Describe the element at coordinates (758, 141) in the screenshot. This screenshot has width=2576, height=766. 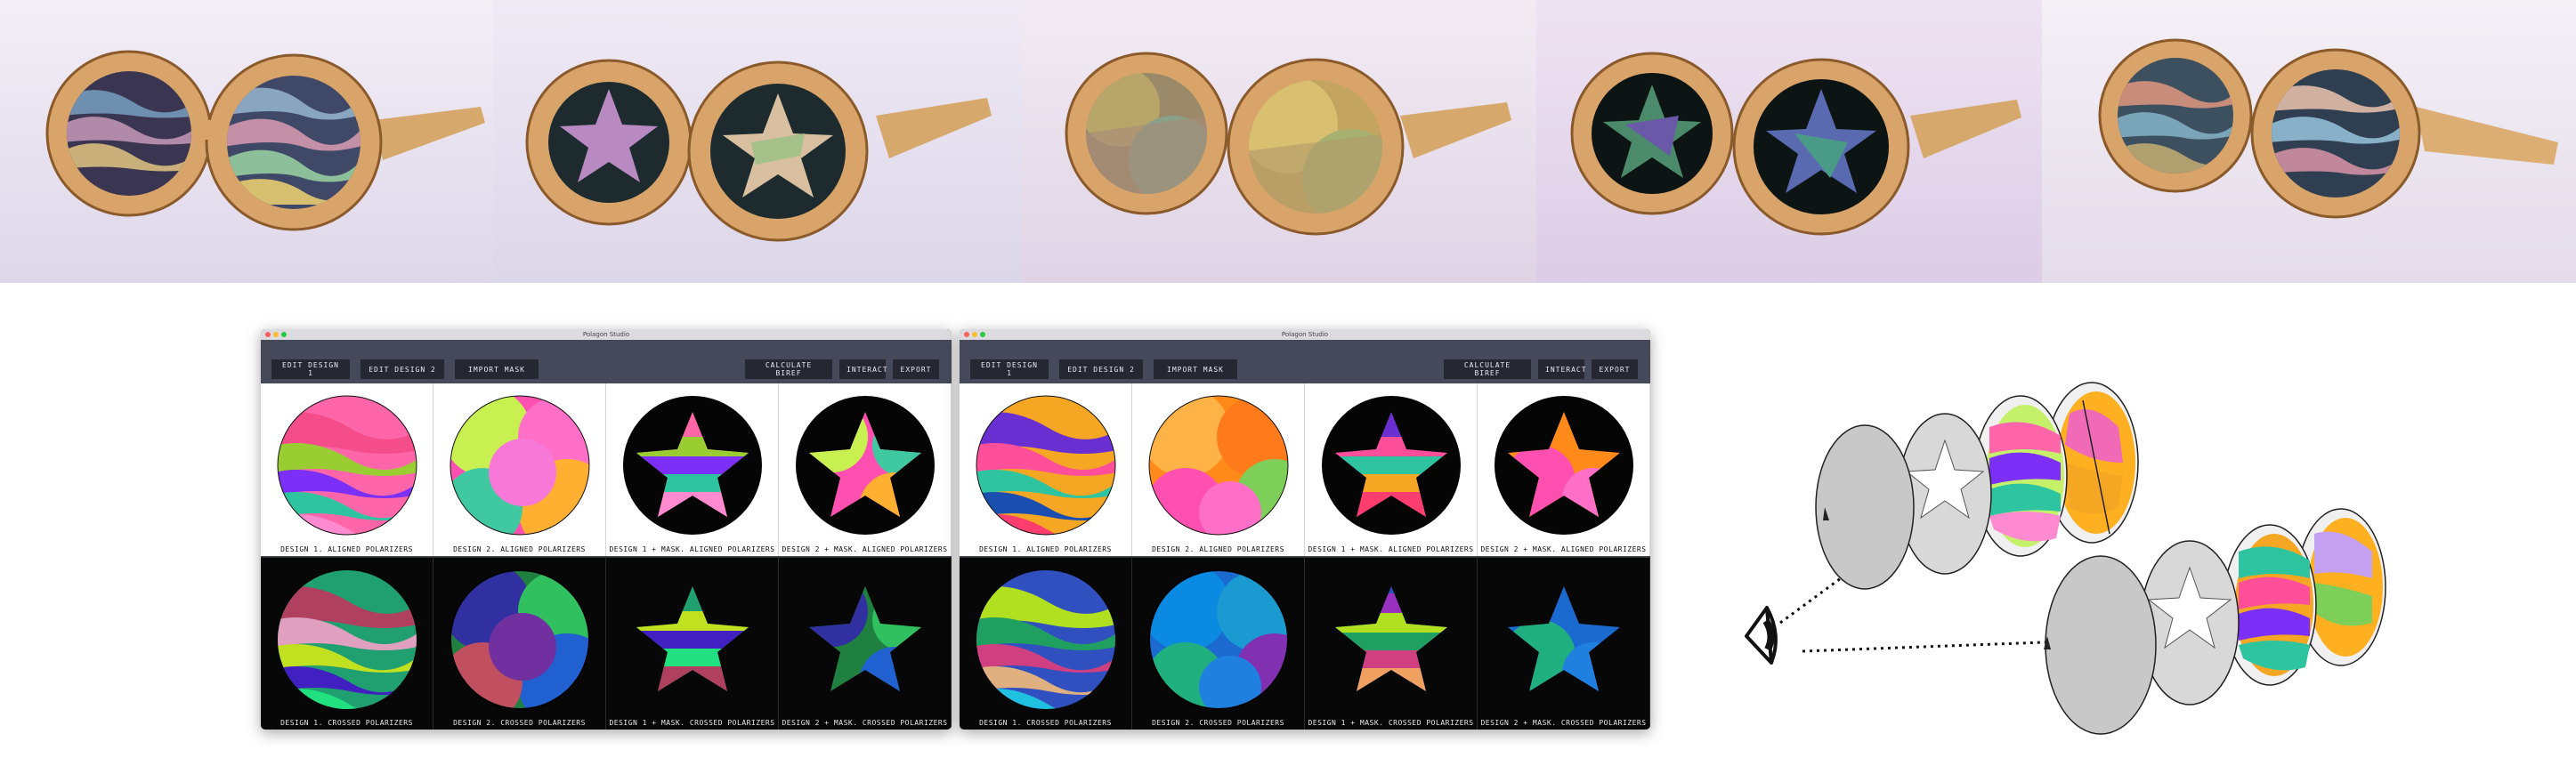
I see `photo-glasses-star` at that location.